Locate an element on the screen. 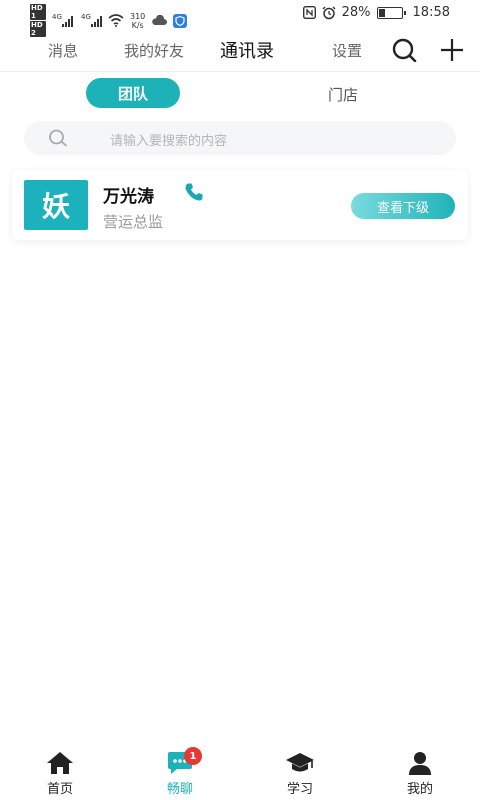 Image resolution: width=480 pixels, height=800 pixels. tab-settings: 设置 is located at coordinates (347, 50).